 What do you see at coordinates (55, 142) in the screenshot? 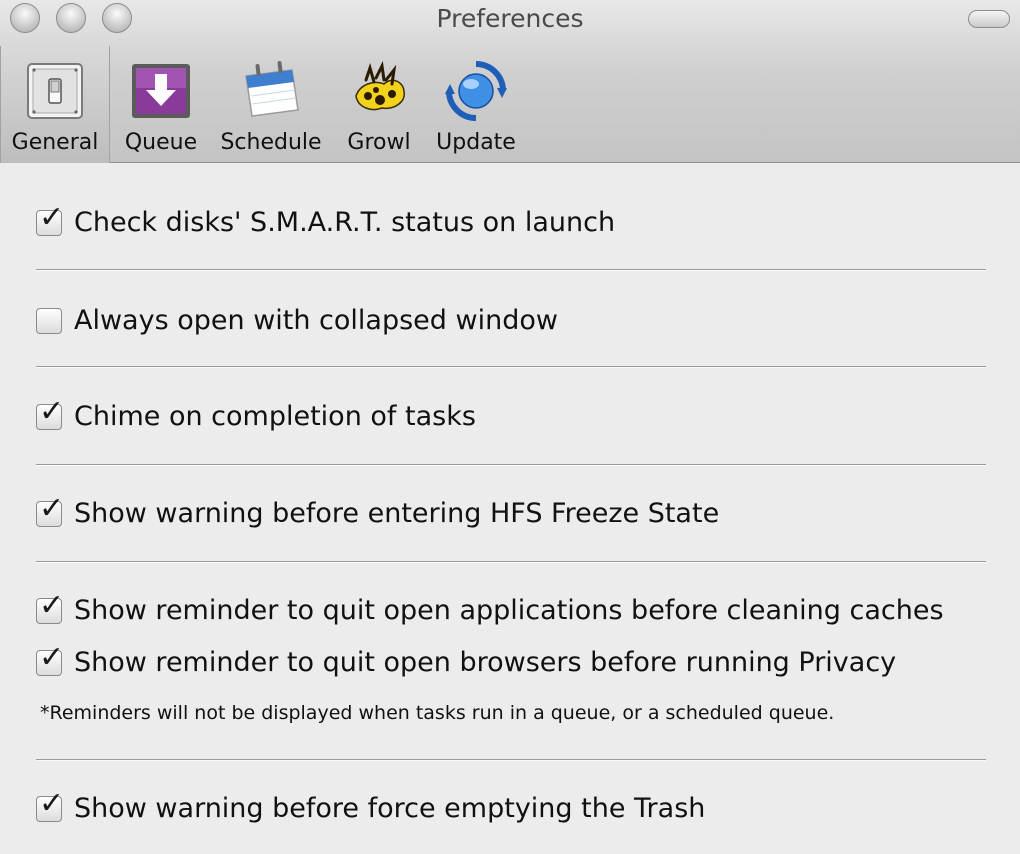
I see `tab-general-label: General` at bounding box center [55, 142].